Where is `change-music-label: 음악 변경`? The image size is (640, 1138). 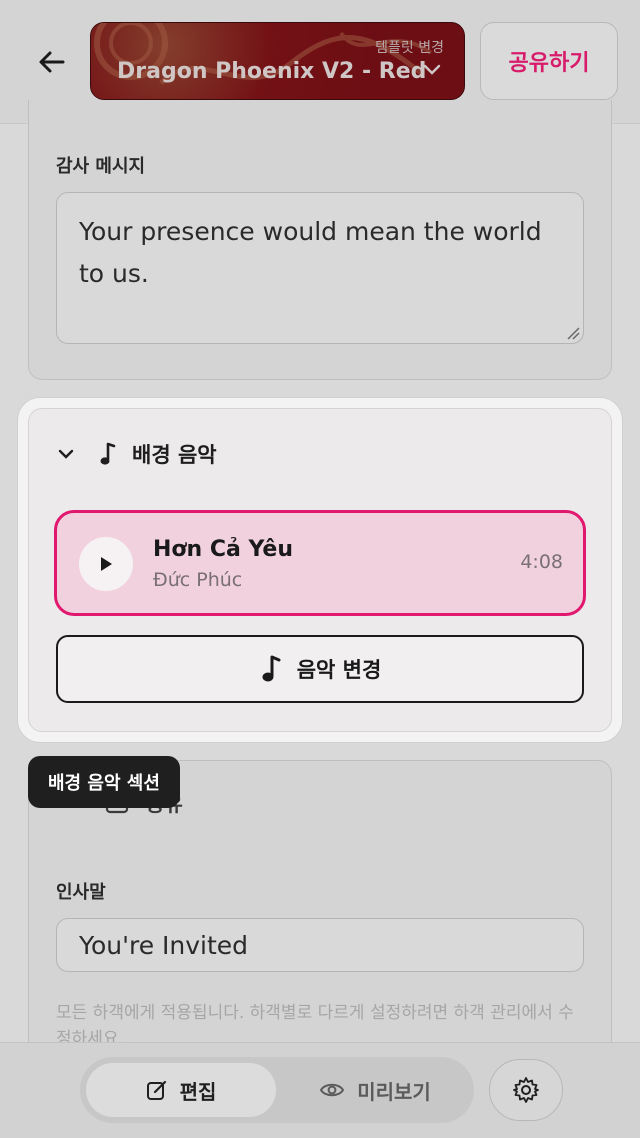 change-music-label: 음악 변경 is located at coordinates (339, 670).